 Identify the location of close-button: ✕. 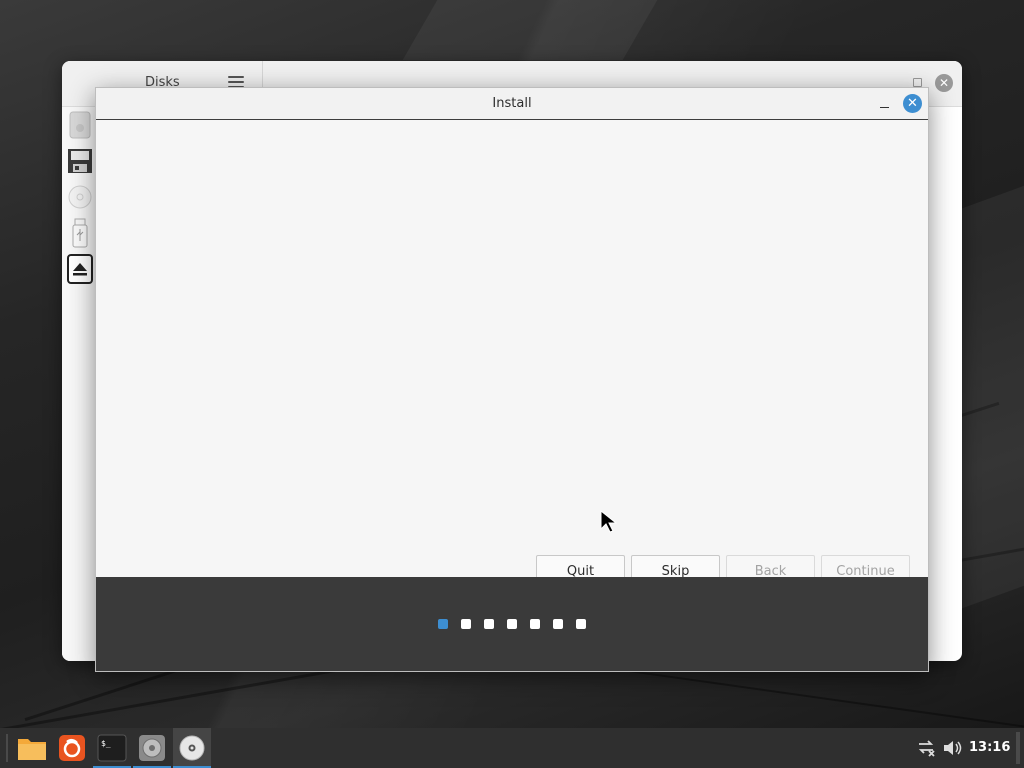
(912, 103).